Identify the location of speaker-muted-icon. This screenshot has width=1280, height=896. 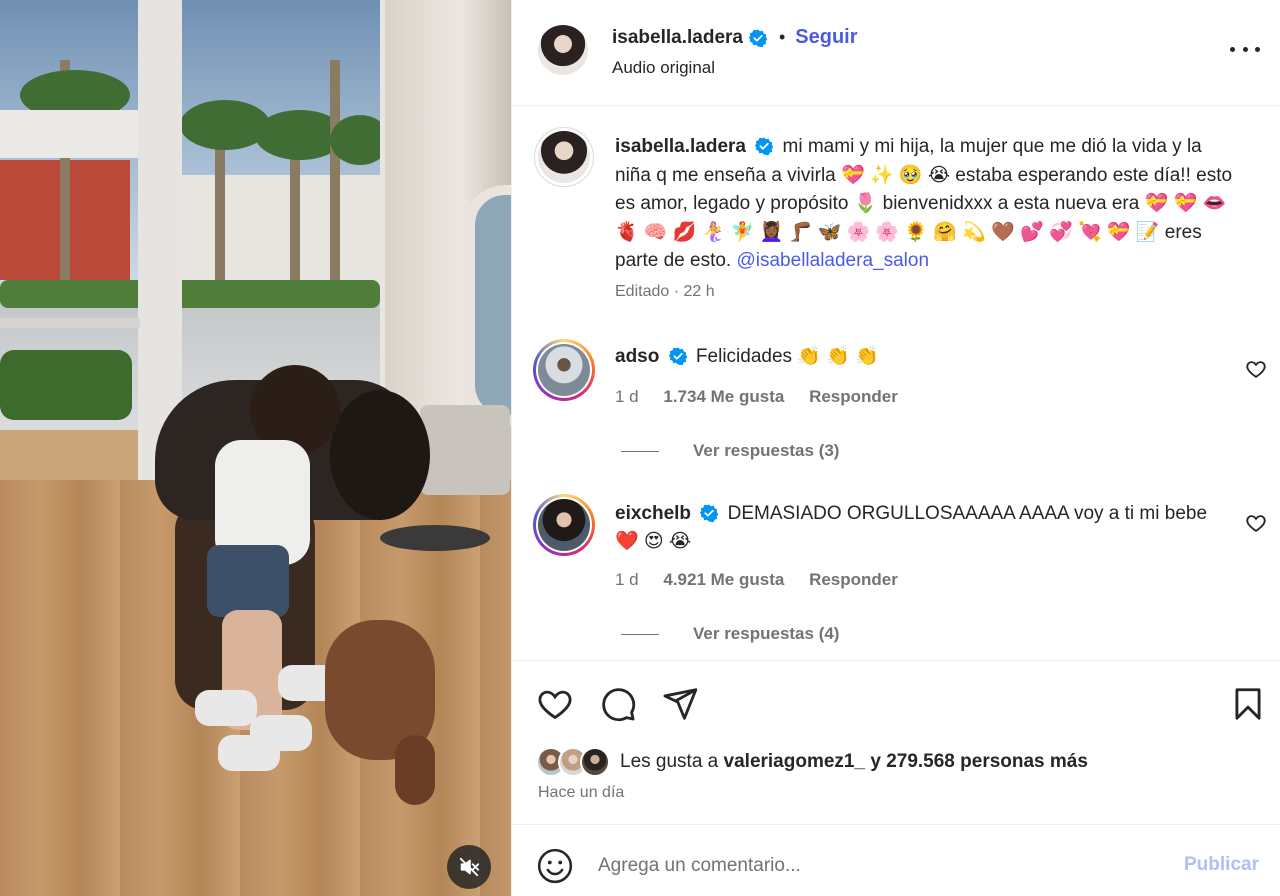
(469, 867).